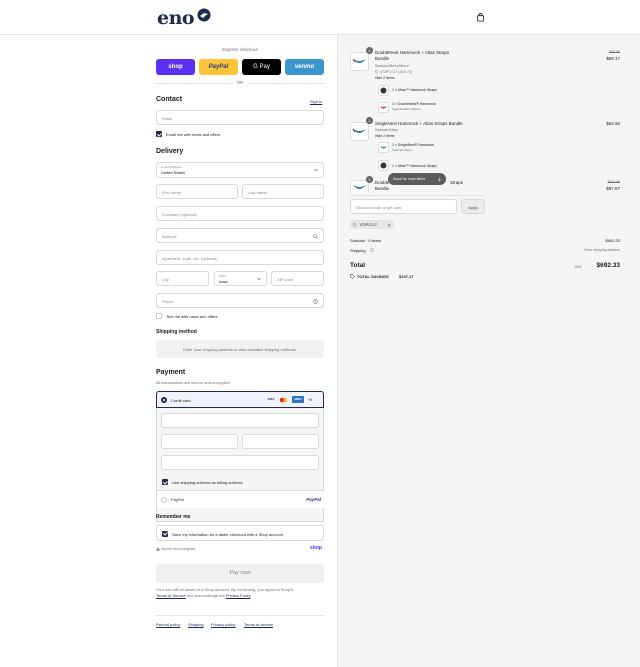  Describe the element at coordinates (168, 624) in the screenshot. I see `refund-policy-link: Refund policy` at that location.